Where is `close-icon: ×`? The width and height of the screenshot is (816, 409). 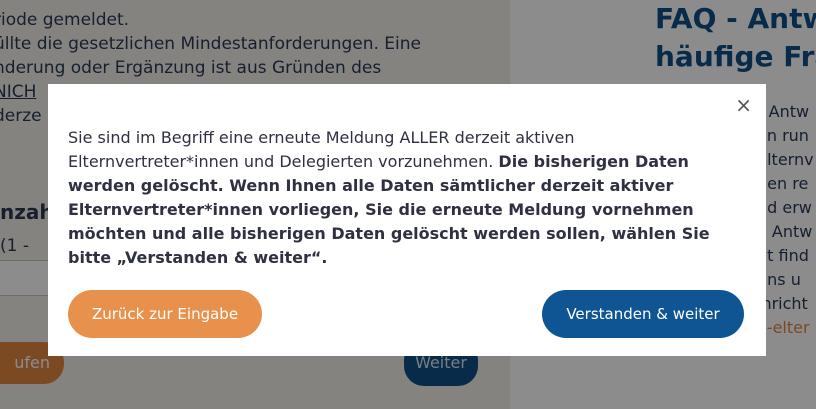 close-icon: × is located at coordinates (743, 105).